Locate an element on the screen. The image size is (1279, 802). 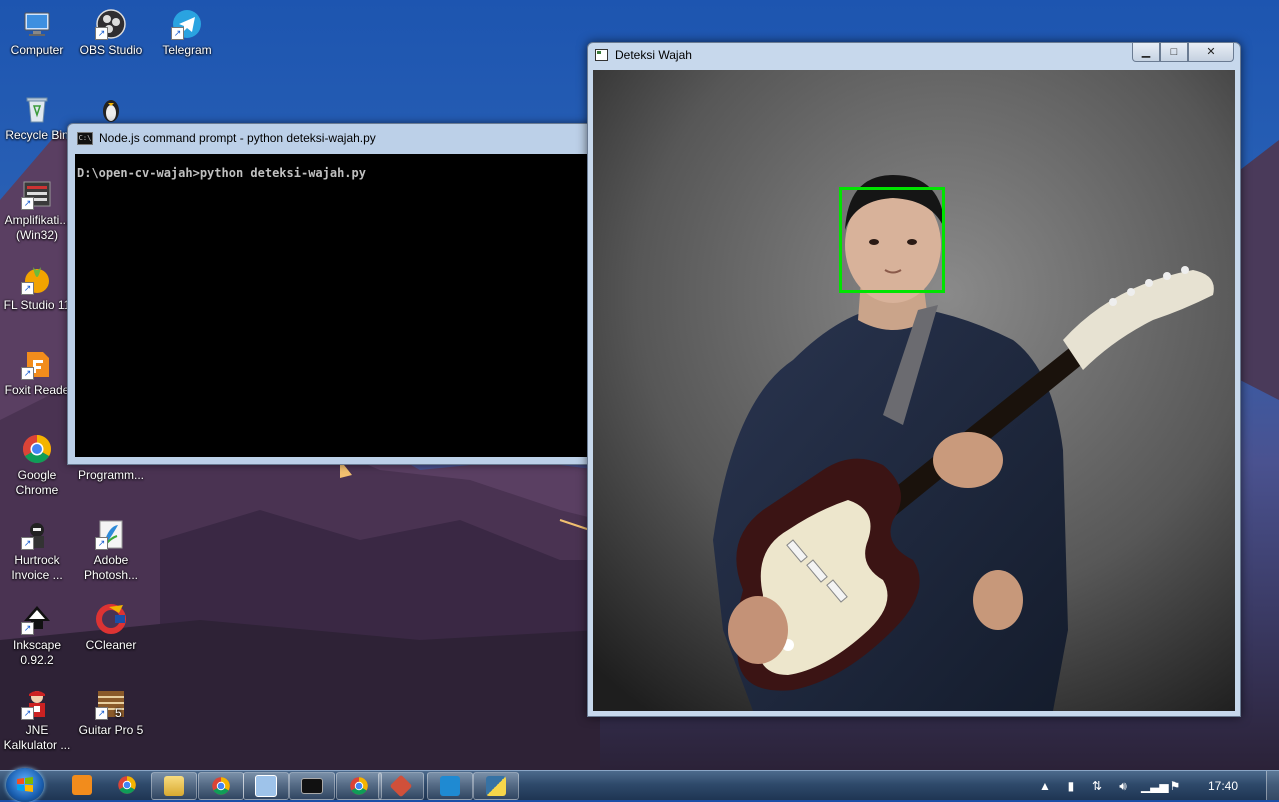
clock: 17:40 is located at coordinates (1223, 786).